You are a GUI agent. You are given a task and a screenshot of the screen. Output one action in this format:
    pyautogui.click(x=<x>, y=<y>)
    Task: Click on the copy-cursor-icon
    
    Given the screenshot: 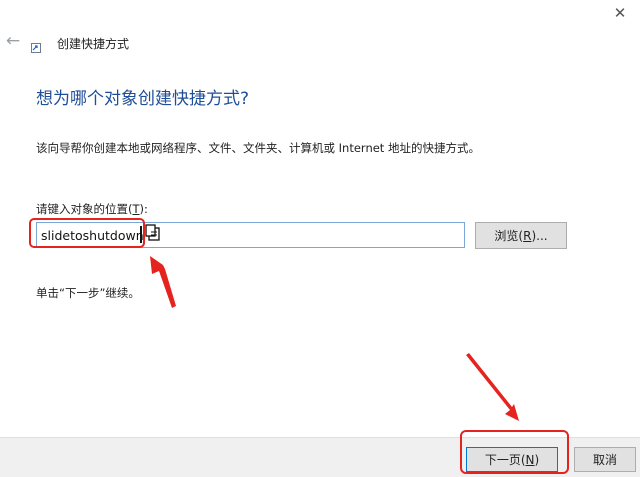 What is the action you would take?
    pyautogui.click(x=153, y=233)
    